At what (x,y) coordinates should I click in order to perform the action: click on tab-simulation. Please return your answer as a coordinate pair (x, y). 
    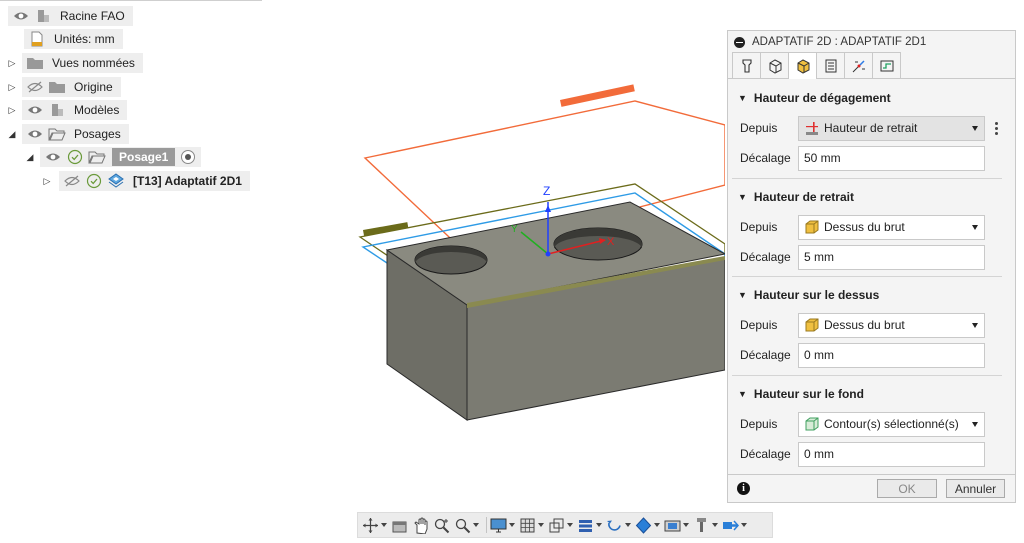
    Looking at the image, I should click on (886, 65).